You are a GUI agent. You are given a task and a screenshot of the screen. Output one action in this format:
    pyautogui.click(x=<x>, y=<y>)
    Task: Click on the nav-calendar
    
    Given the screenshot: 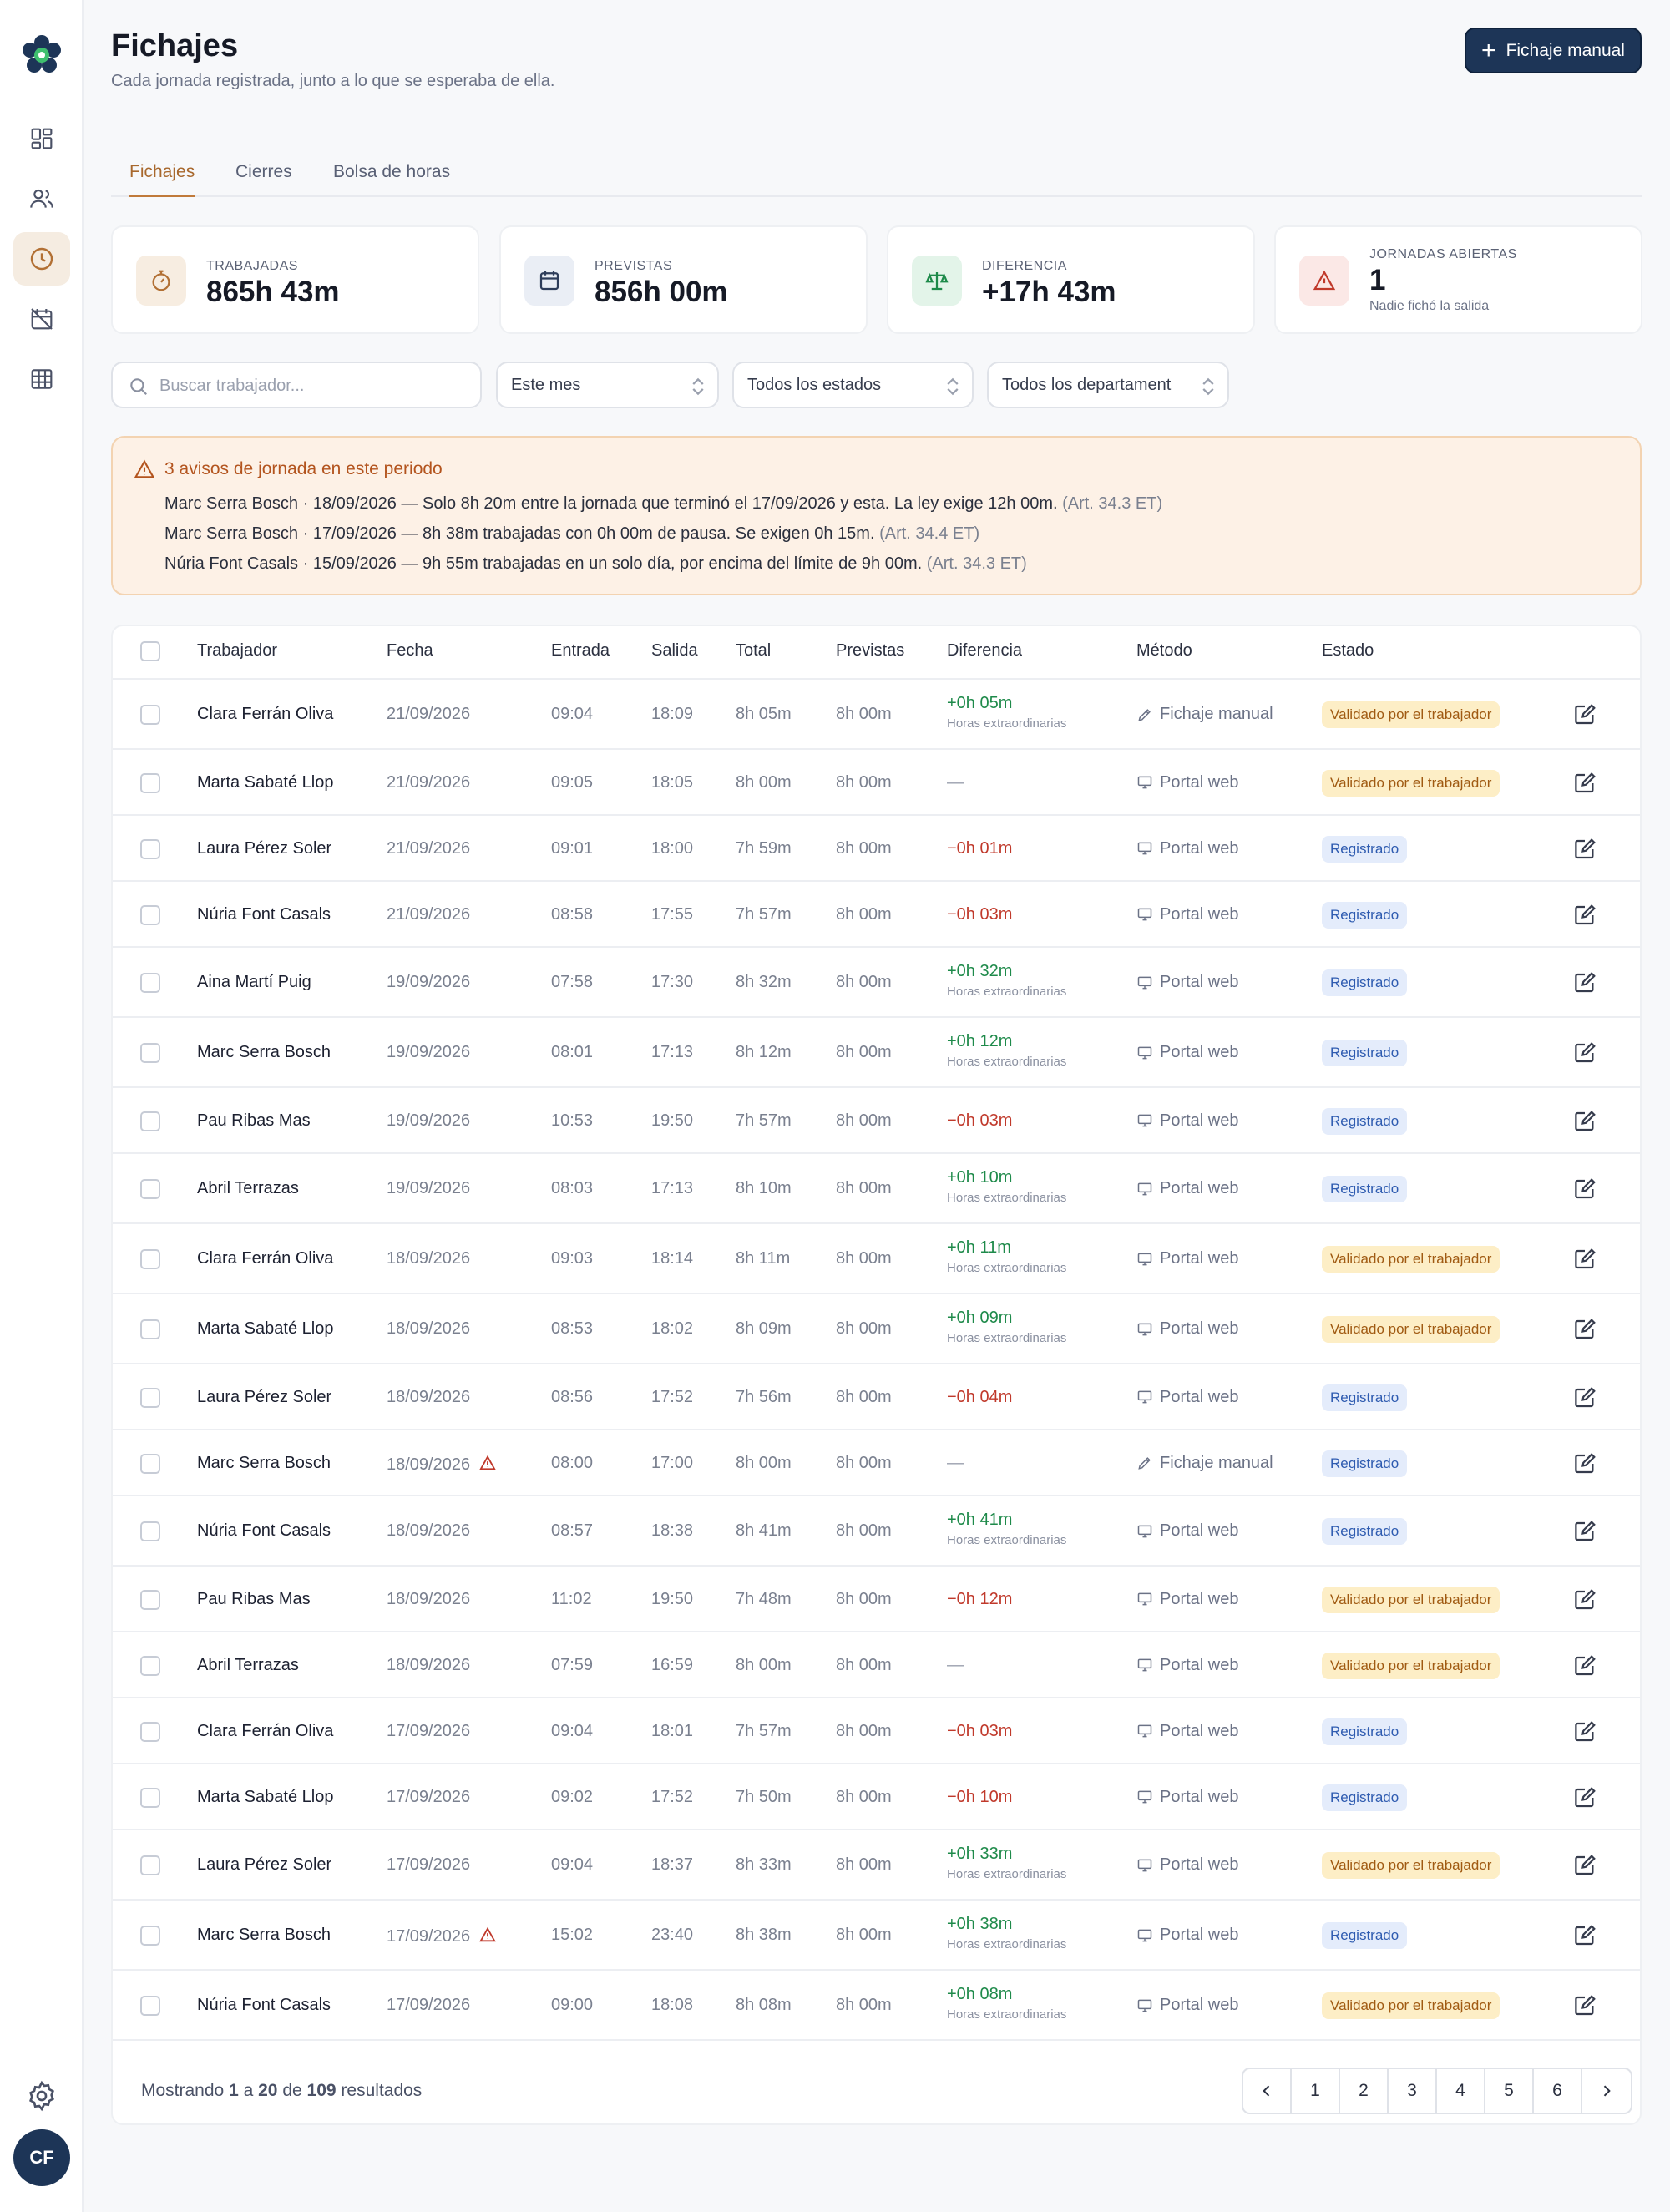 What is the action you would take?
    pyautogui.click(x=41, y=319)
    